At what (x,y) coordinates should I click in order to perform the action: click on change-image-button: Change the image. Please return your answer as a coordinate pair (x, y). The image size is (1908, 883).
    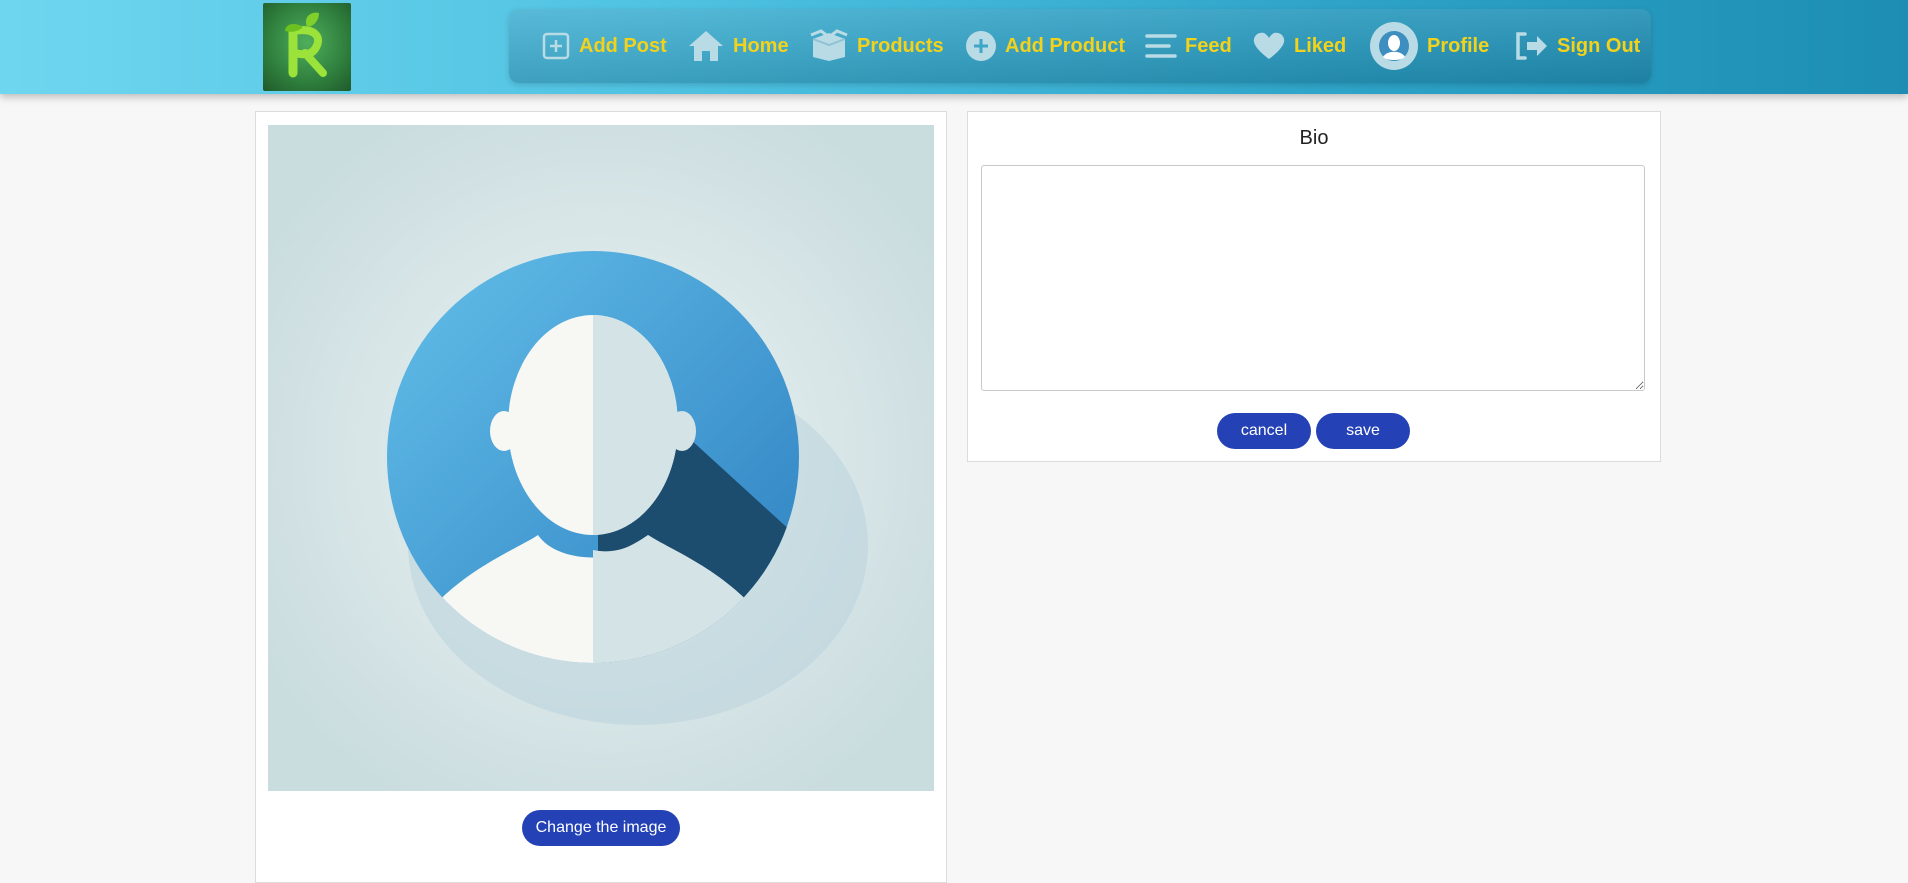
    Looking at the image, I should click on (601, 828).